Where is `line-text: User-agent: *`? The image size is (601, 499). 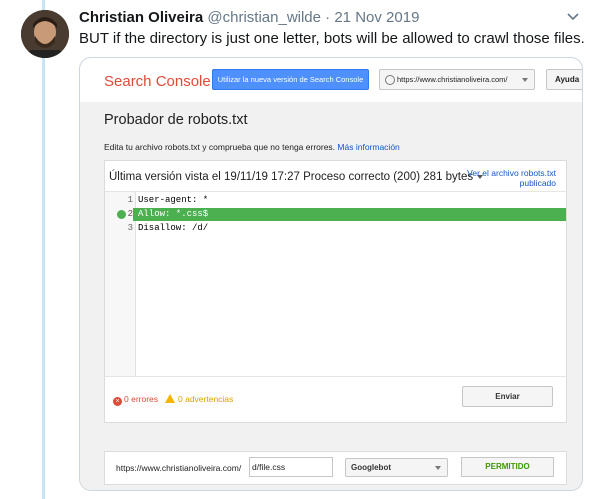 line-text: User-agent: * is located at coordinates (173, 200).